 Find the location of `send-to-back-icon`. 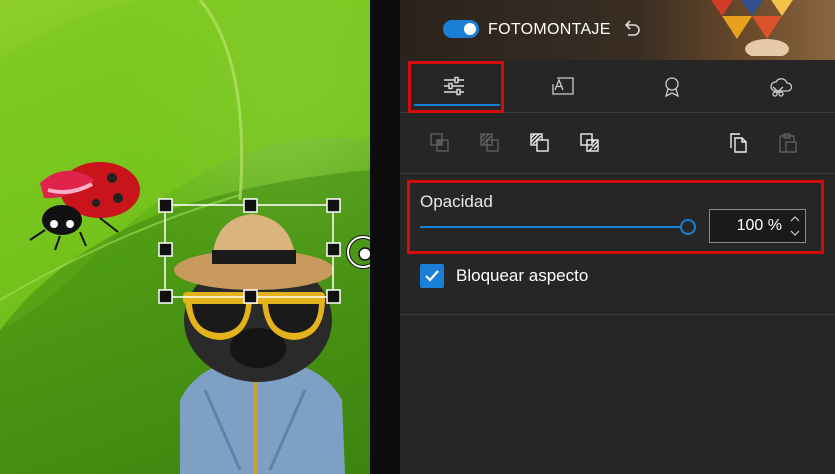

send-to-back-icon is located at coordinates (589, 142).